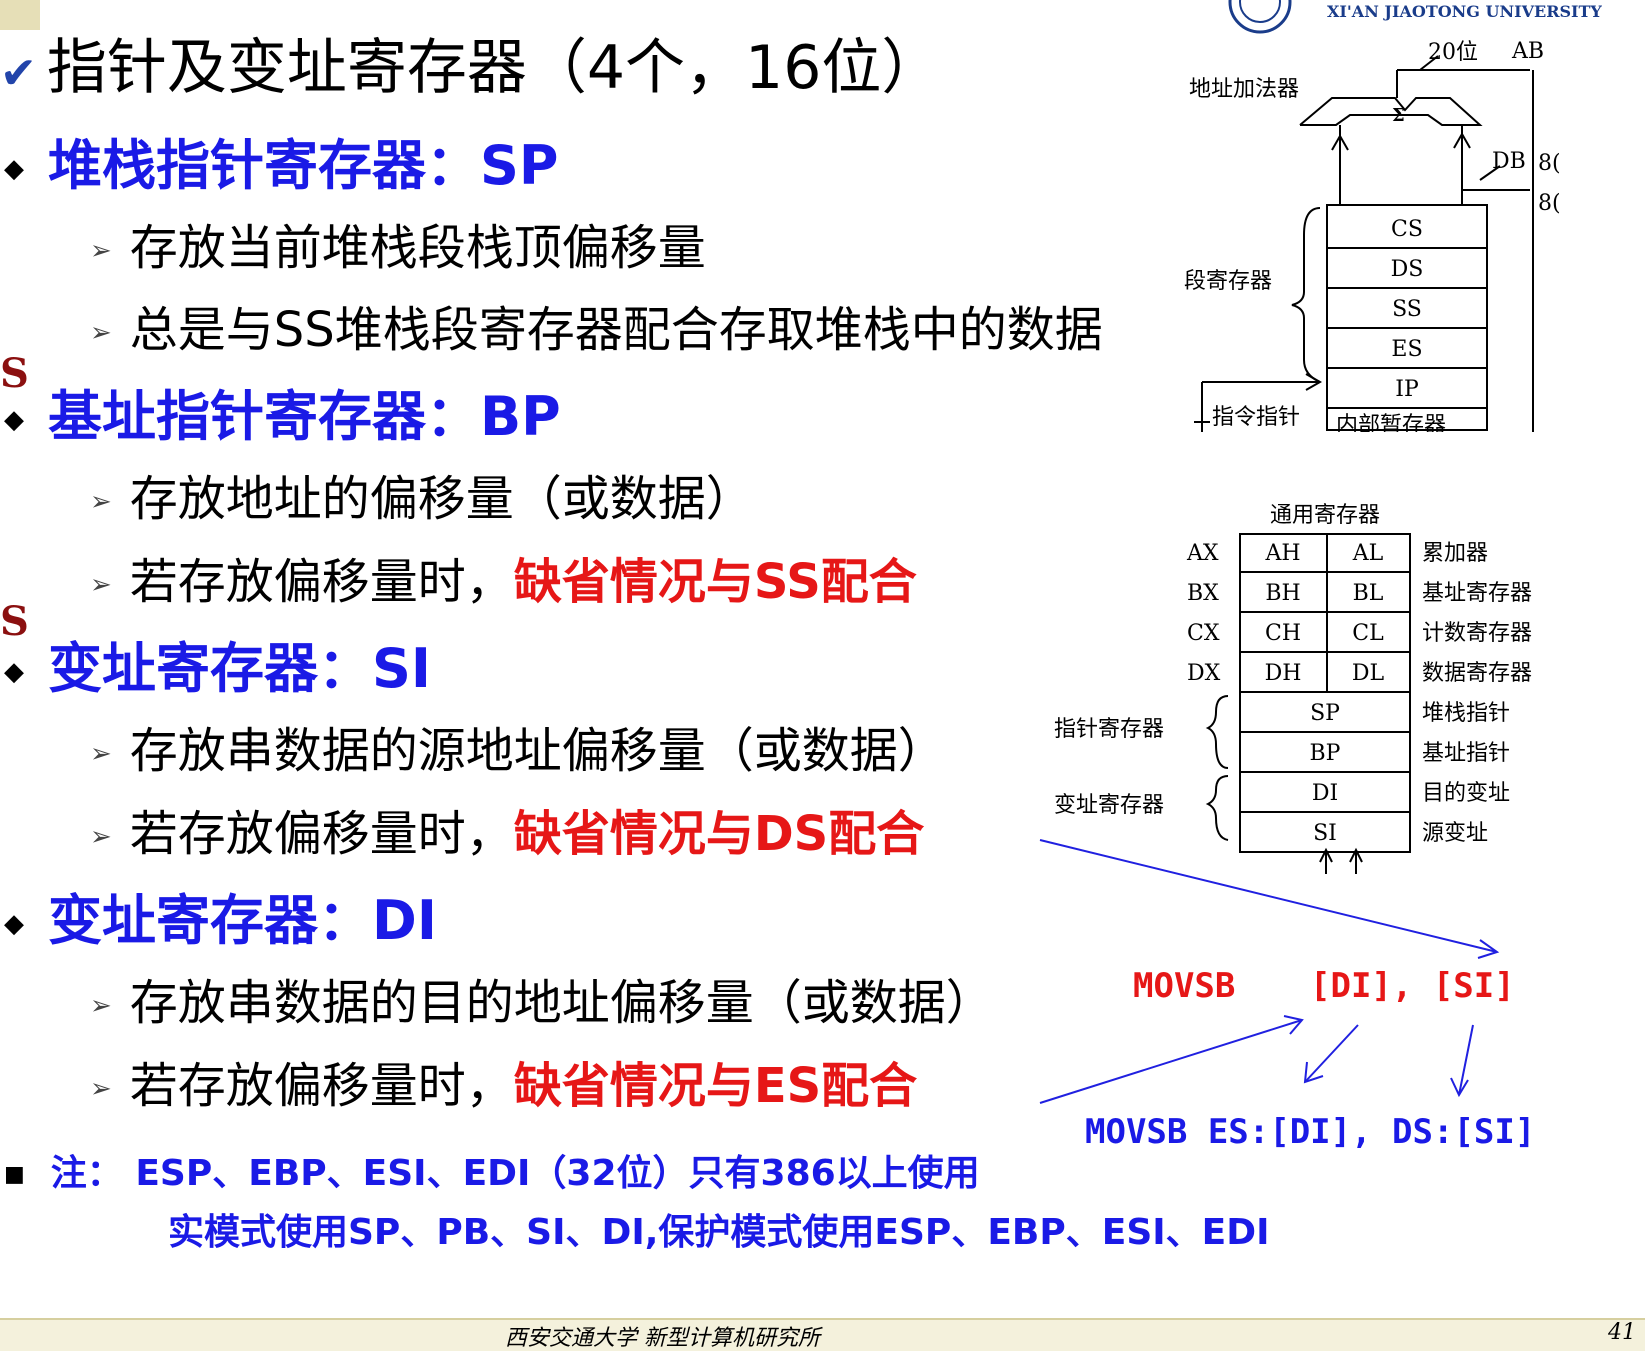 This screenshot has height=1352, width=1645. What do you see at coordinates (422, 499) in the screenshot?
I see `list-item: ➢ 存放地址的偏移量（或数据）` at bounding box center [422, 499].